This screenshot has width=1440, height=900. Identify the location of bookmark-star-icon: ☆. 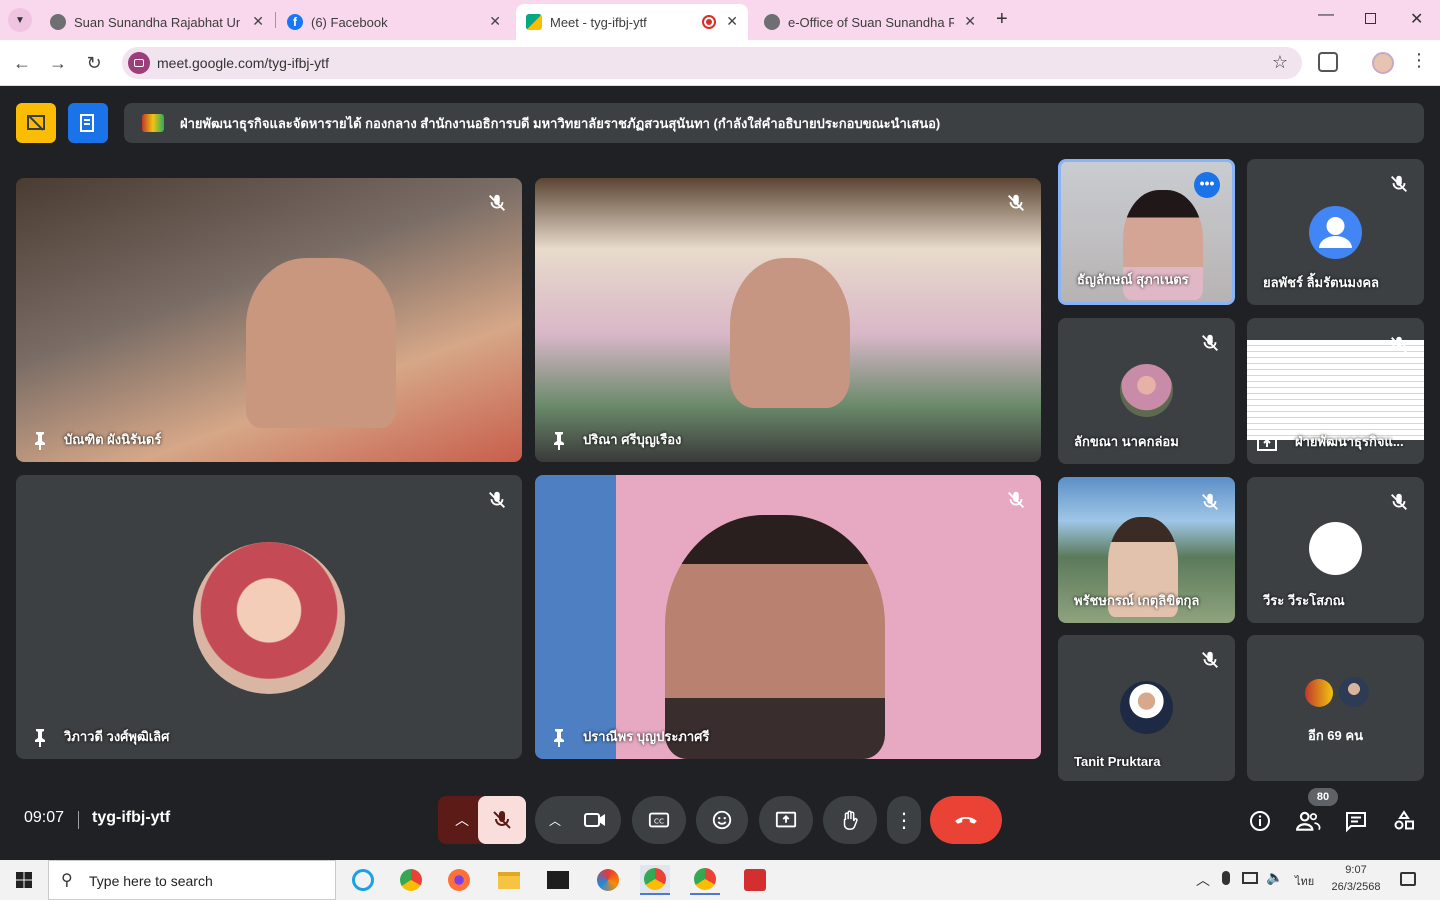
(1280, 62).